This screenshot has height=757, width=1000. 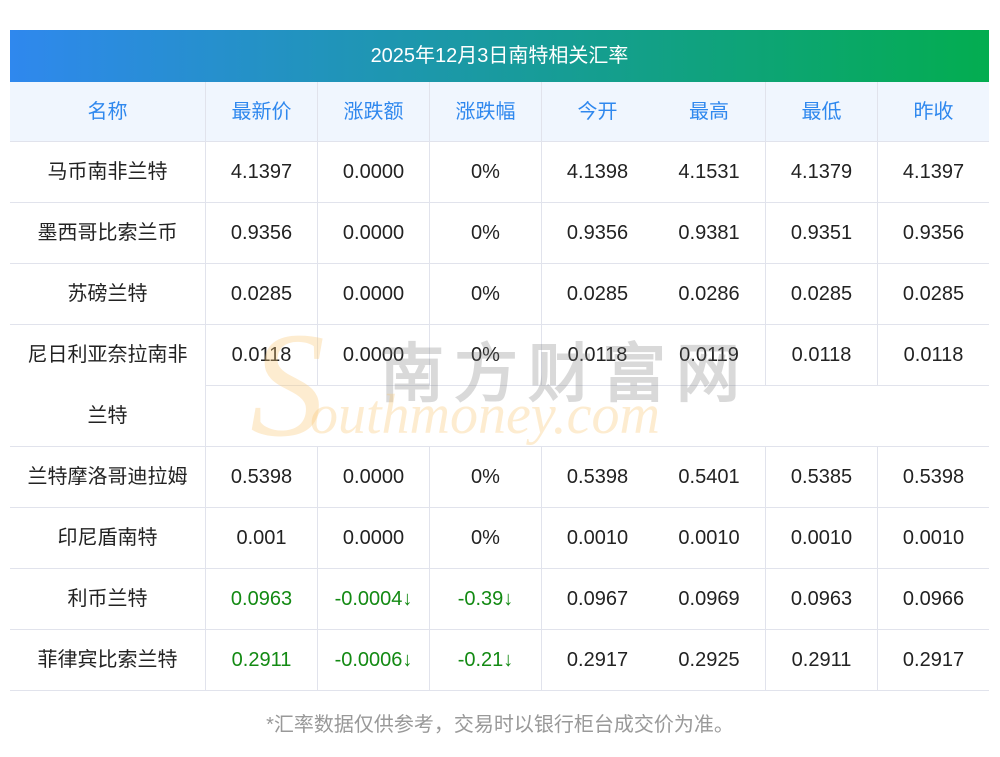 I want to click on rate-cell: 0.9351, so click(x=821, y=233).